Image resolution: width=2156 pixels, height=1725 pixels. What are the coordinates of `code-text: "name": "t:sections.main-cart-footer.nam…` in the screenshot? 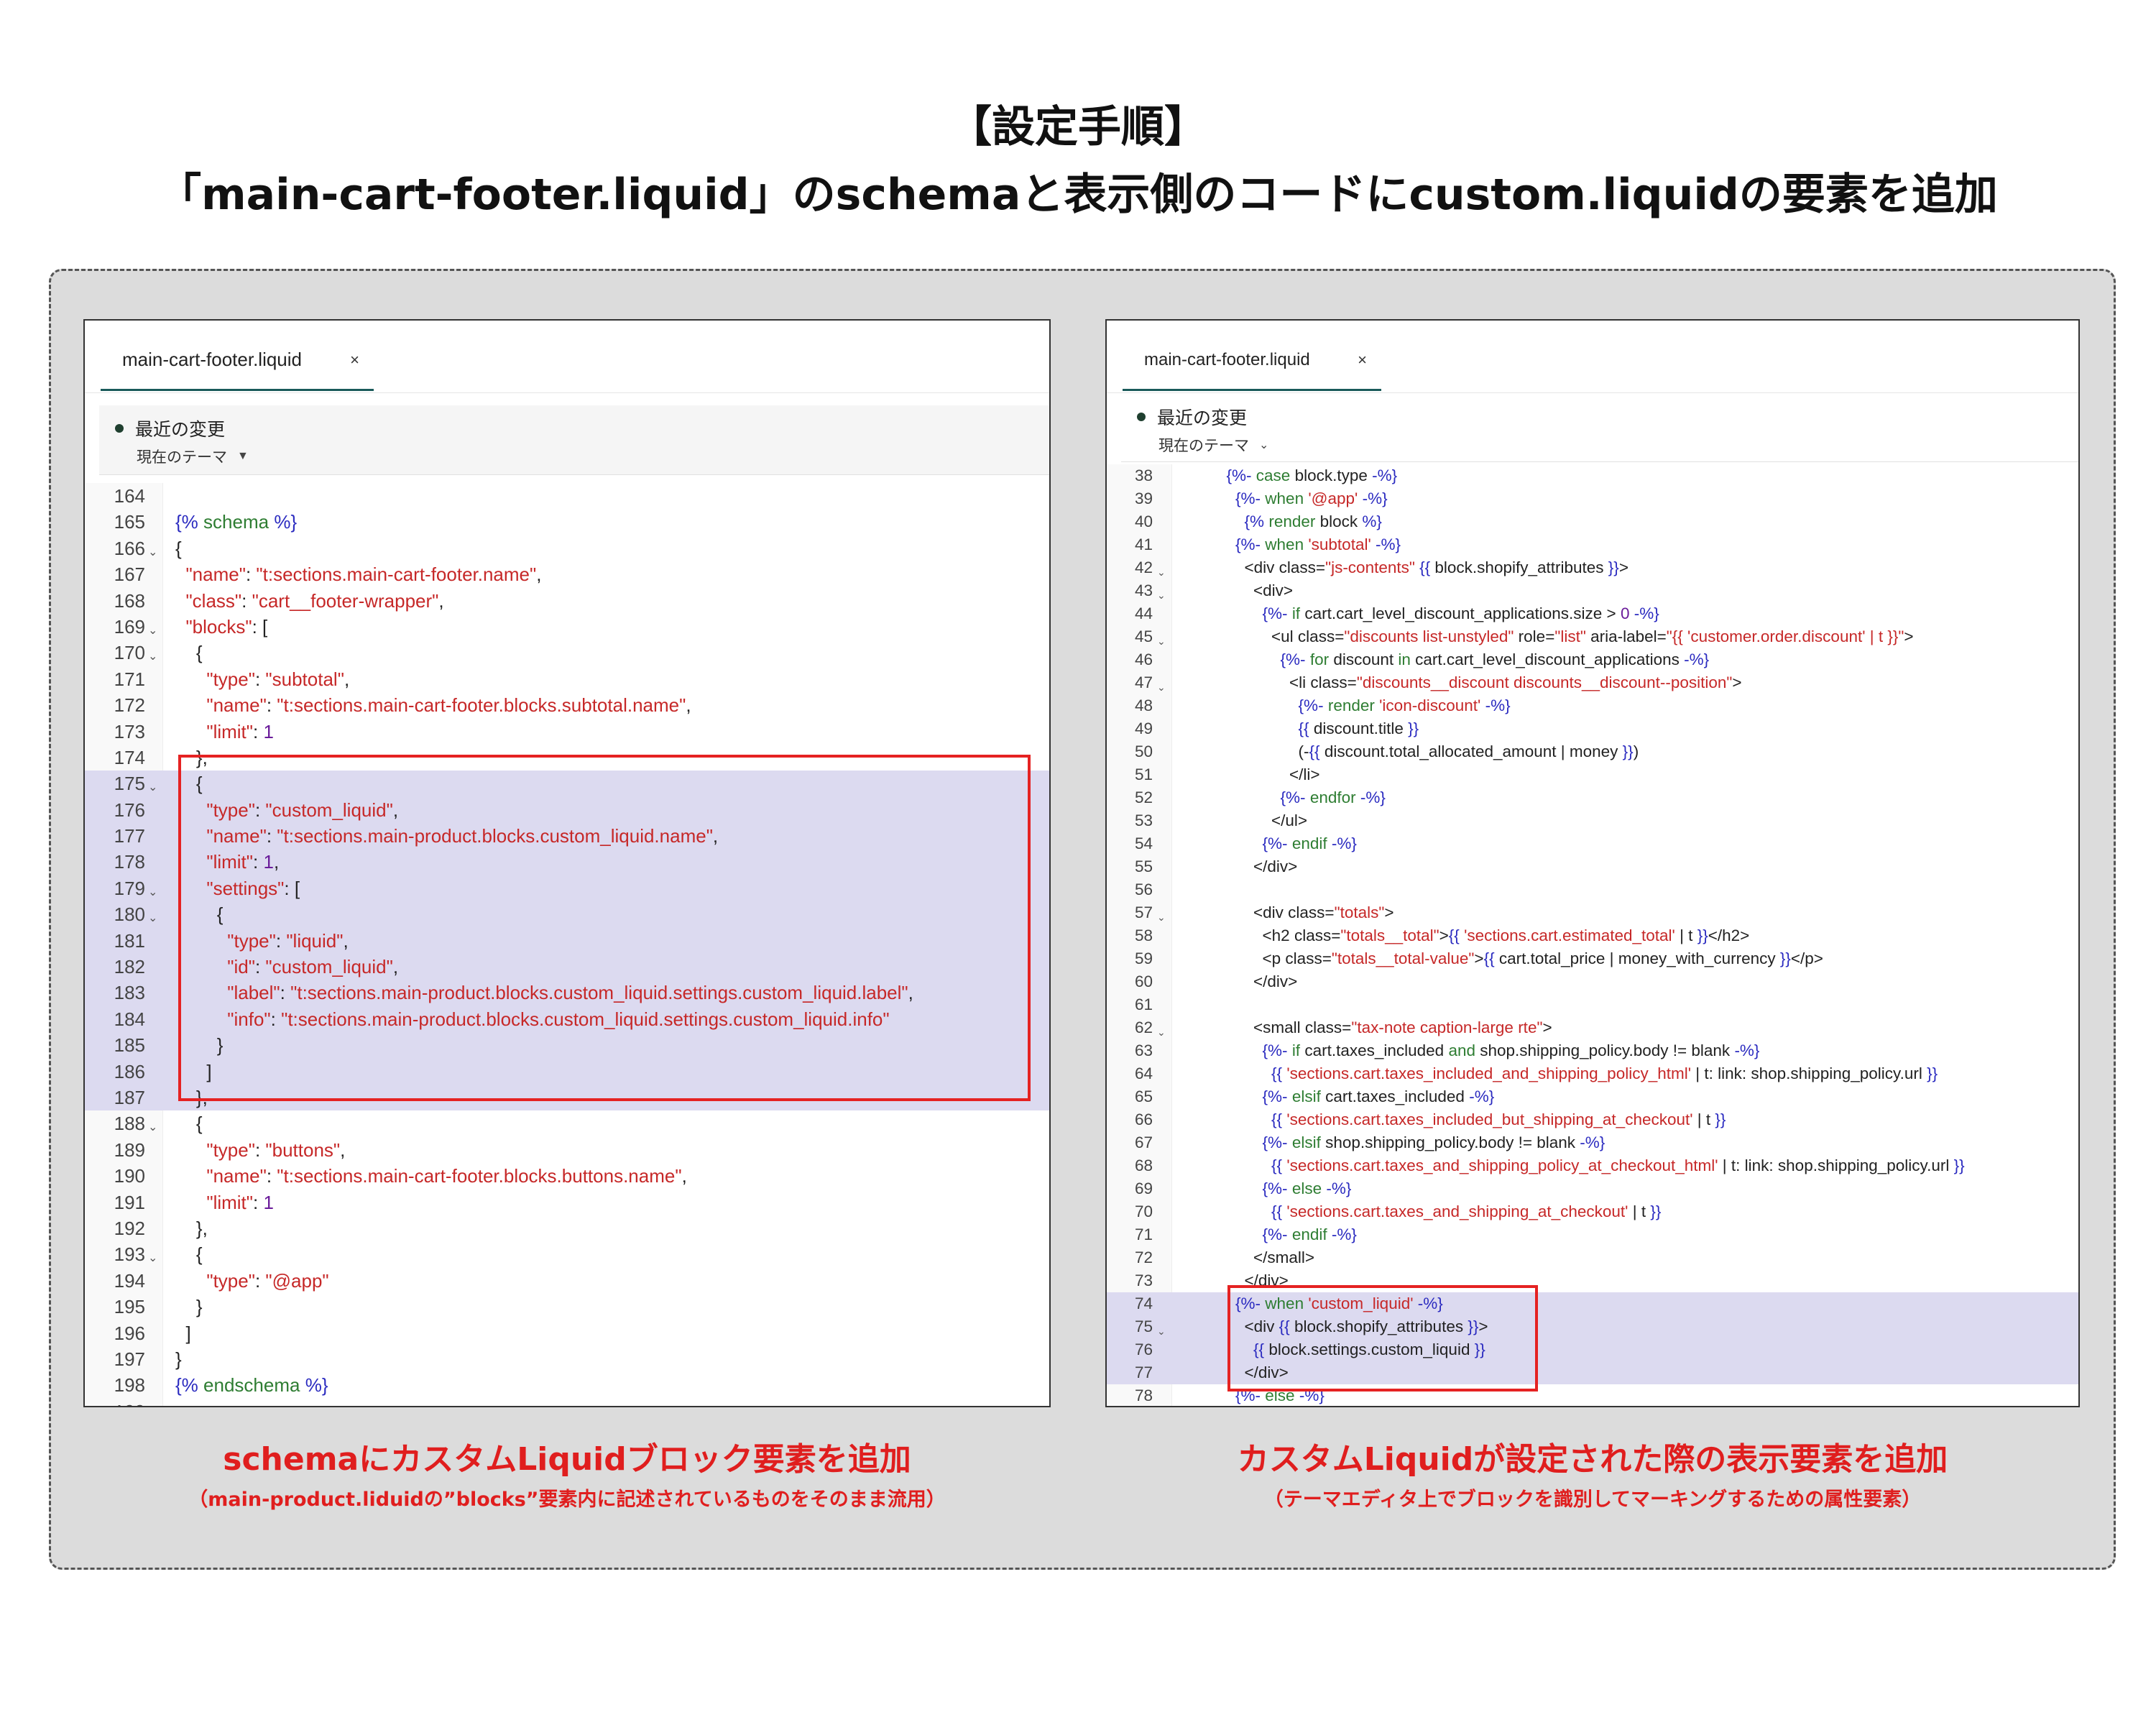 It's located at (363, 575).